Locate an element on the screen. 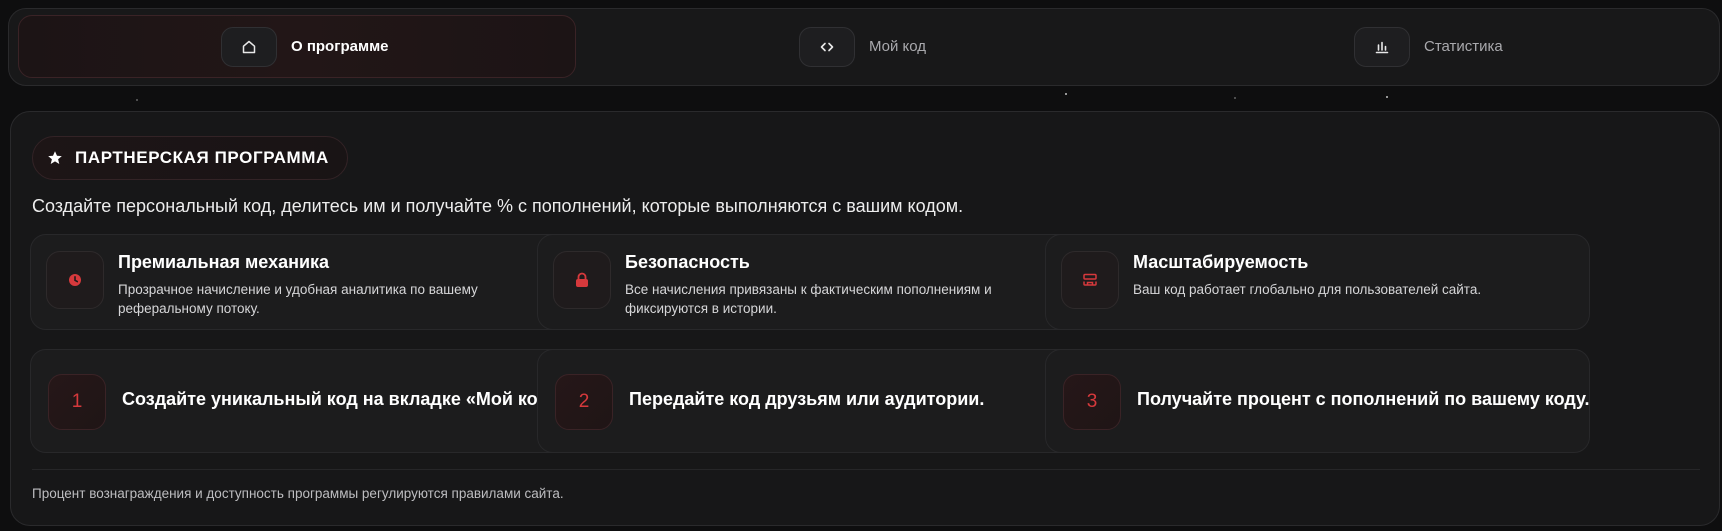  tab-statistics: Статистика is located at coordinates (1428, 46).